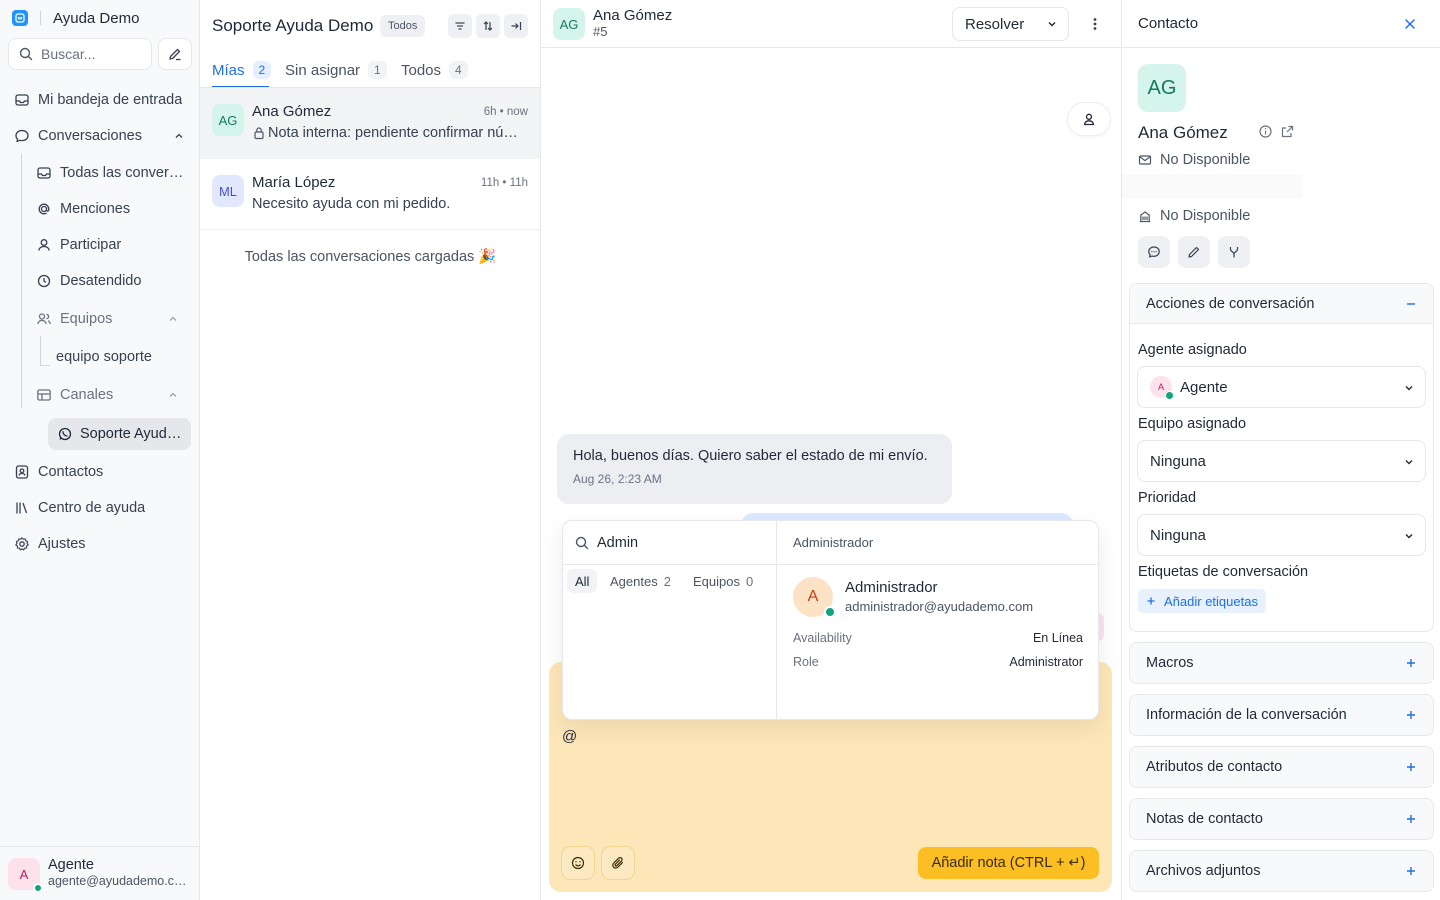  Describe the element at coordinates (111, 173) in the screenshot. I see `sidebar-item-all-conversations: Todas las conversaciones` at that location.